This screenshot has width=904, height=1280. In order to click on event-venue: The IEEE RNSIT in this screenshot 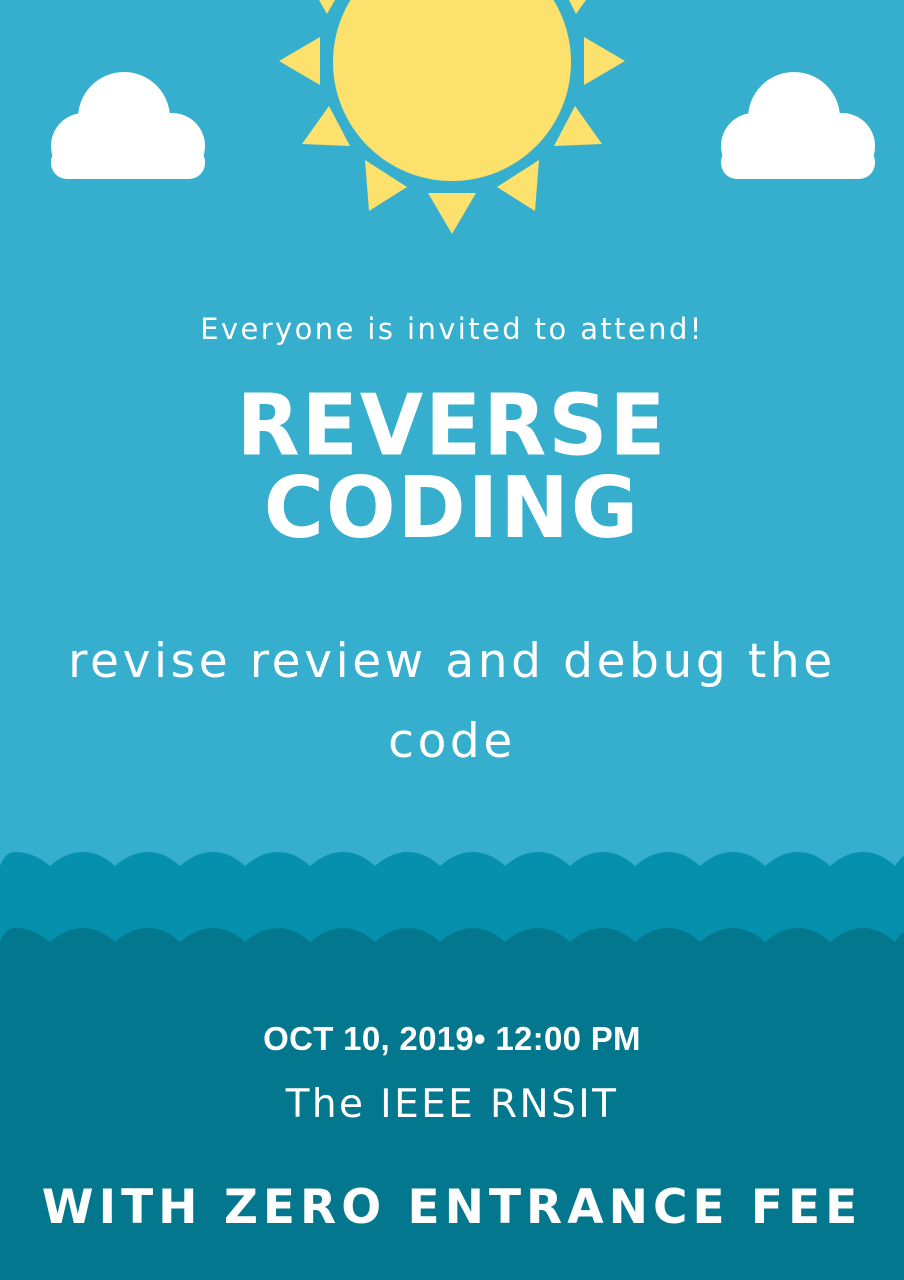, I will do `click(452, 1104)`.